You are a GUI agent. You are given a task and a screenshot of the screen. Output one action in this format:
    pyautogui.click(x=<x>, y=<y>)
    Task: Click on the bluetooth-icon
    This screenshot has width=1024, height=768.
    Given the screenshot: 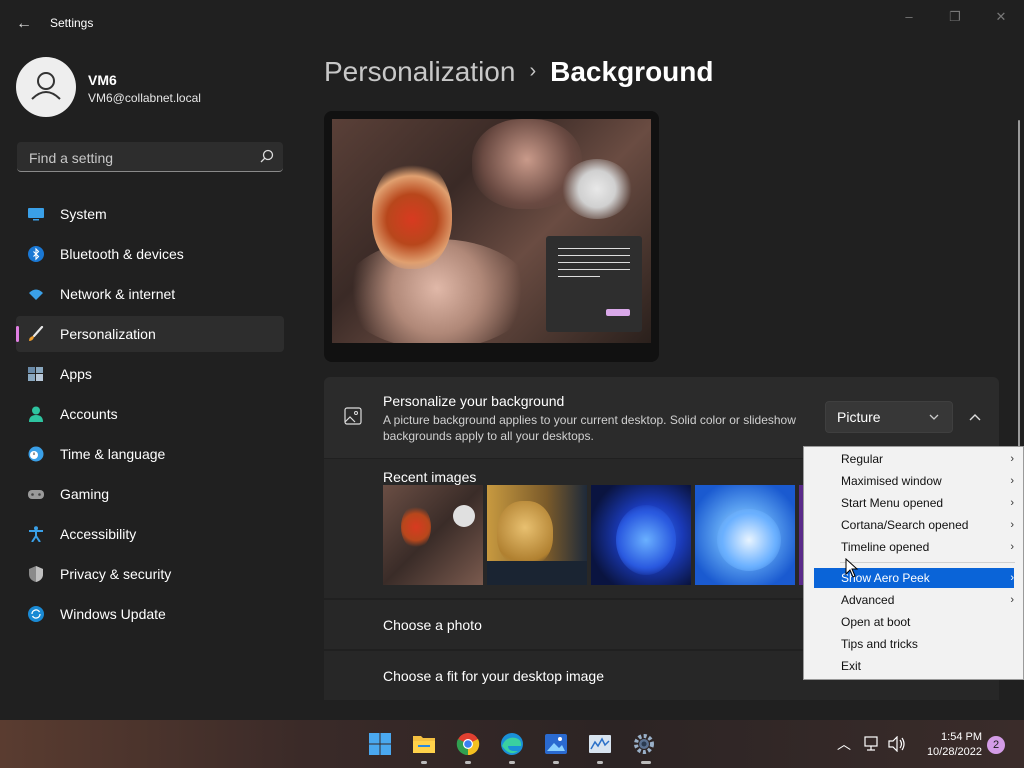 What is the action you would take?
    pyautogui.click(x=36, y=254)
    